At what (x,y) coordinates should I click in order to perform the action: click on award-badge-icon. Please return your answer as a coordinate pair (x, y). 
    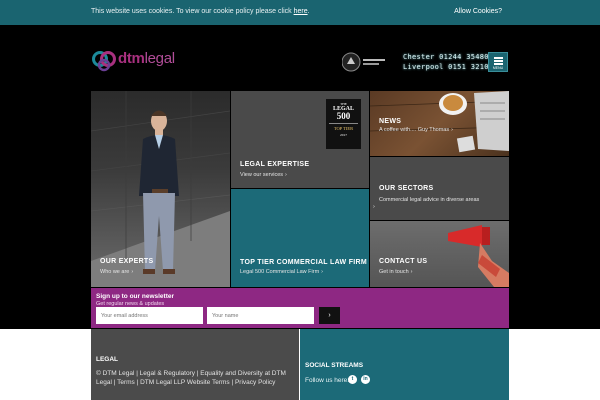
    Looking at the image, I should click on (363, 62).